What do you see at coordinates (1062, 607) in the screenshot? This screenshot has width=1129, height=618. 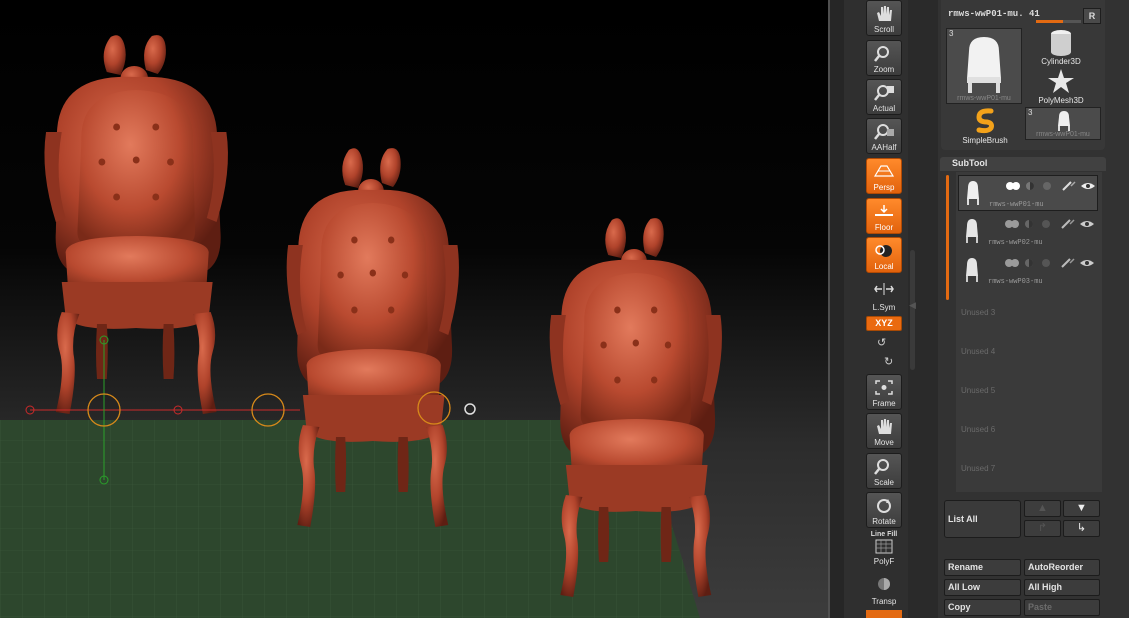 I see `paste-button: Paste` at bounding box center [1062, 607].